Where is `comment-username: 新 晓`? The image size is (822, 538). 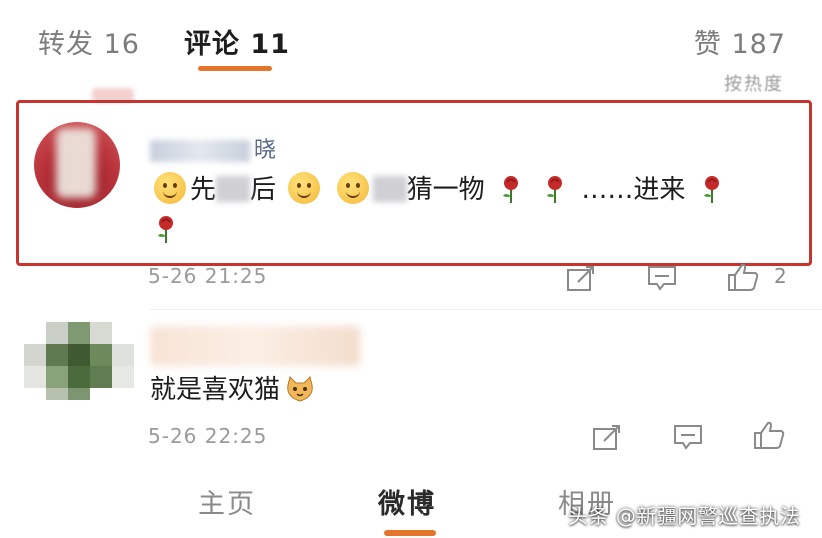 comment-username: 新 晓 is located at coordinates (213, 148).